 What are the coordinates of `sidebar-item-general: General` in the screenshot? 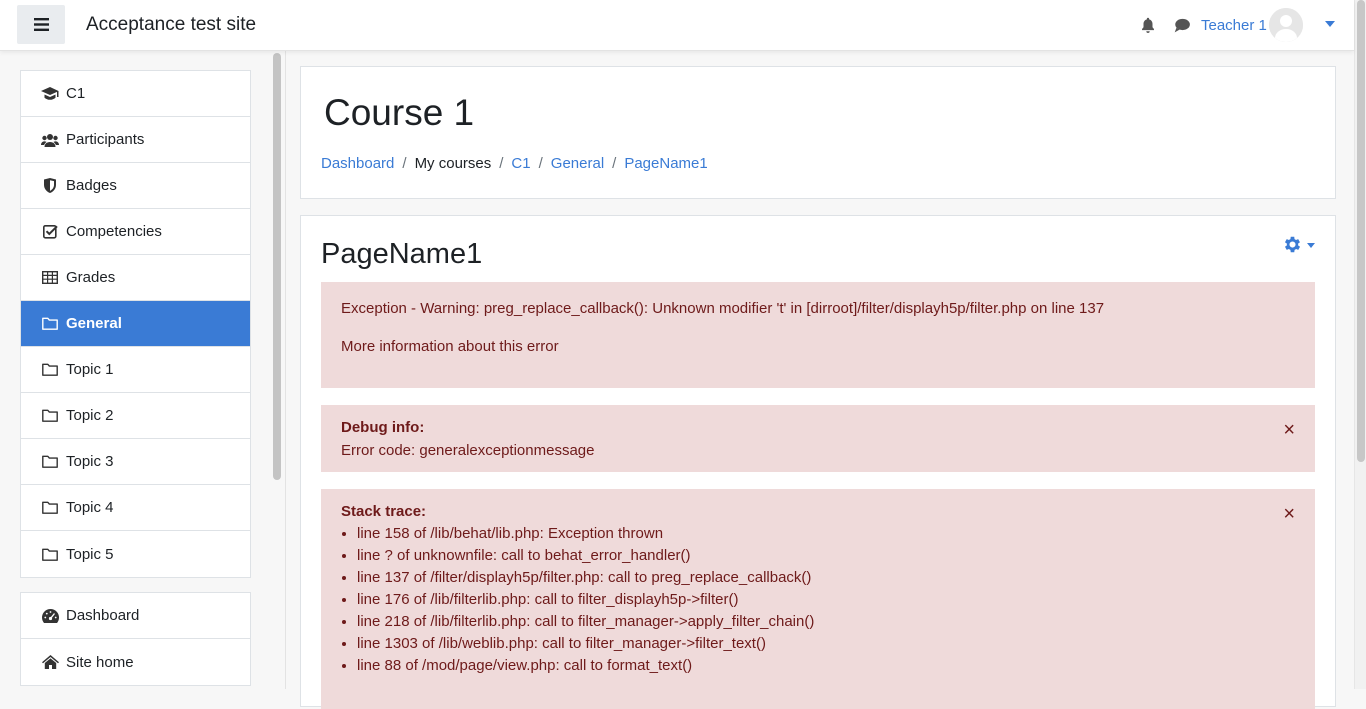 It's located at (135, 324).